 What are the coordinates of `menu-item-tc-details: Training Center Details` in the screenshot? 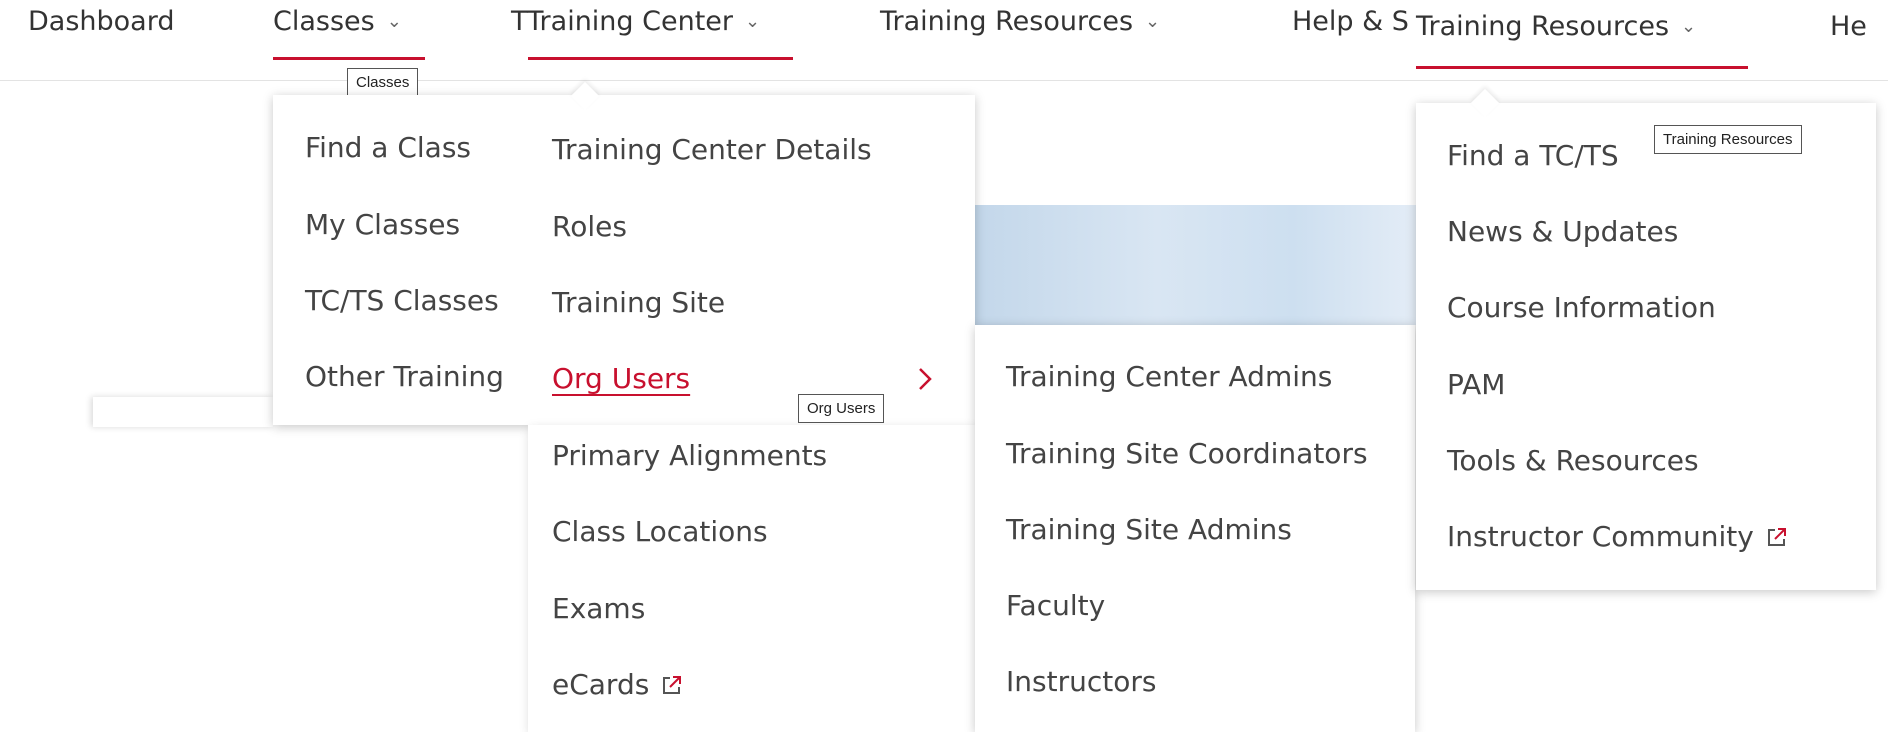 It's located at (712, 149).